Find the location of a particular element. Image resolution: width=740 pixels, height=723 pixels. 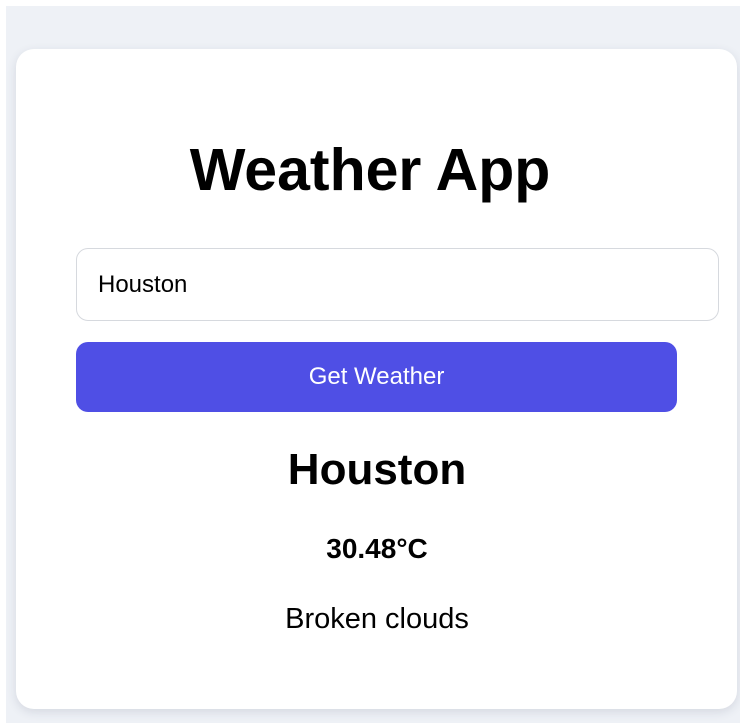

result-city: Houston is located at coordinates (377, 469).